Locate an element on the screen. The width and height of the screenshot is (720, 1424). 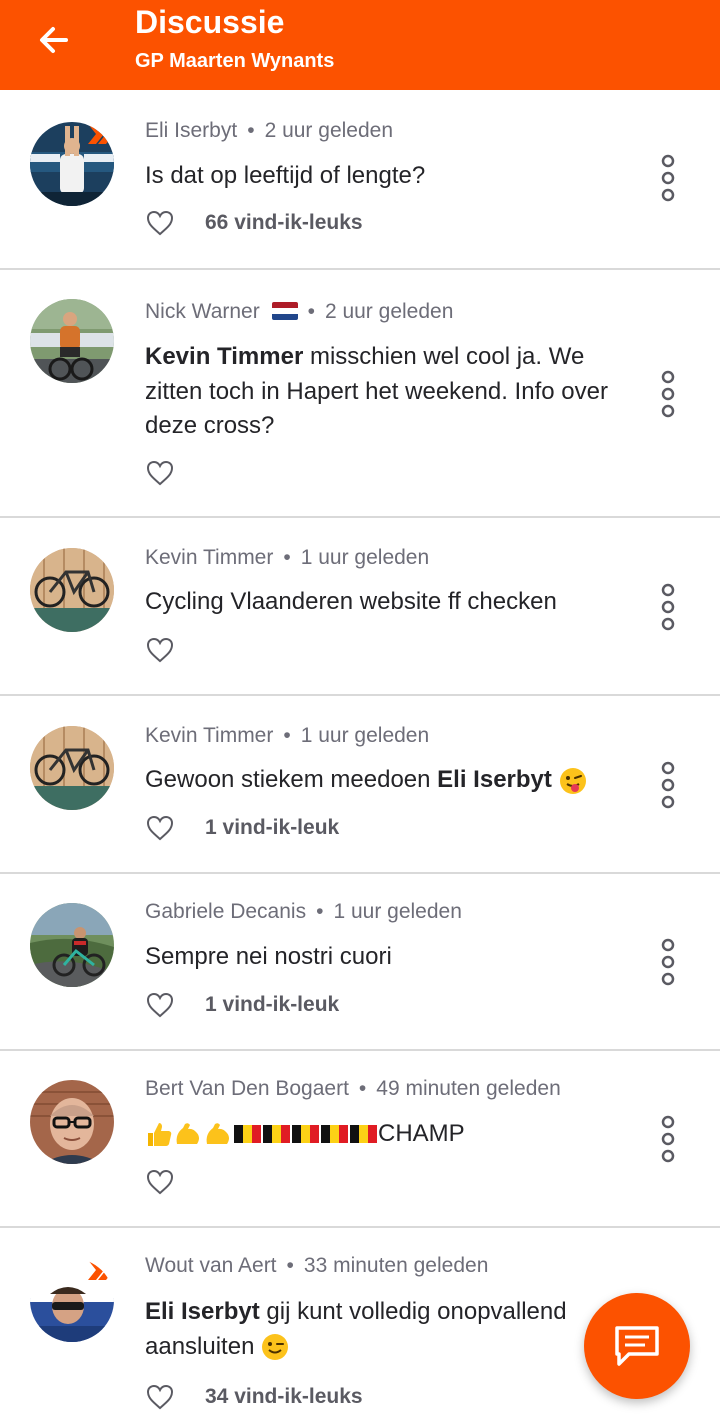
chat-bubble-icon is located at coordinates (637, 1346).